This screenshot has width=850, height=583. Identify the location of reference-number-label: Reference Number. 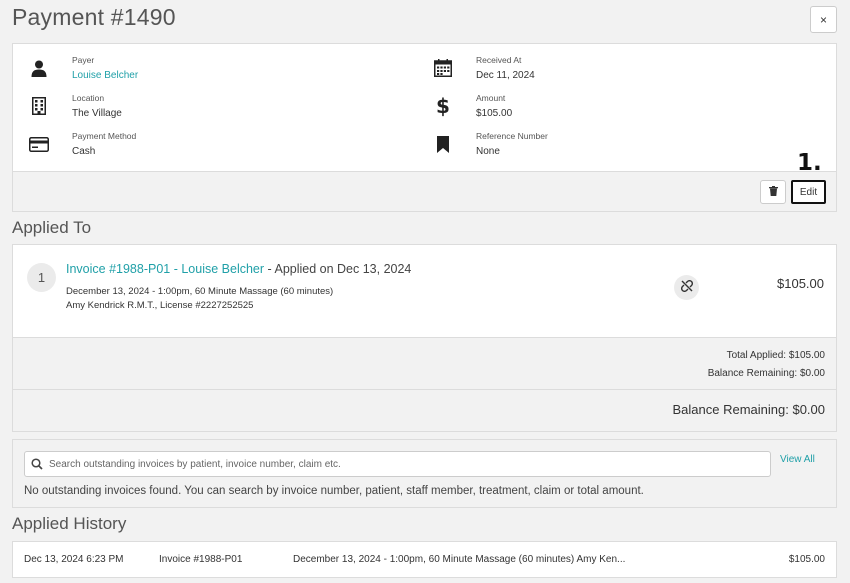
(512, 136).